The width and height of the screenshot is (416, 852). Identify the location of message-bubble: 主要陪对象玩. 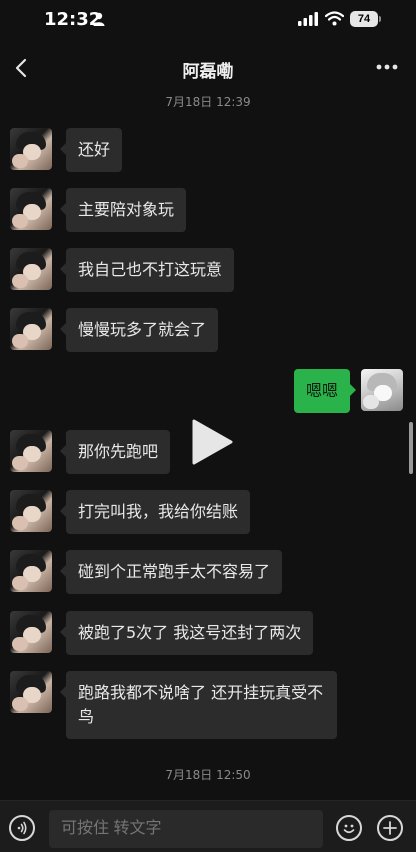
(123, 210).